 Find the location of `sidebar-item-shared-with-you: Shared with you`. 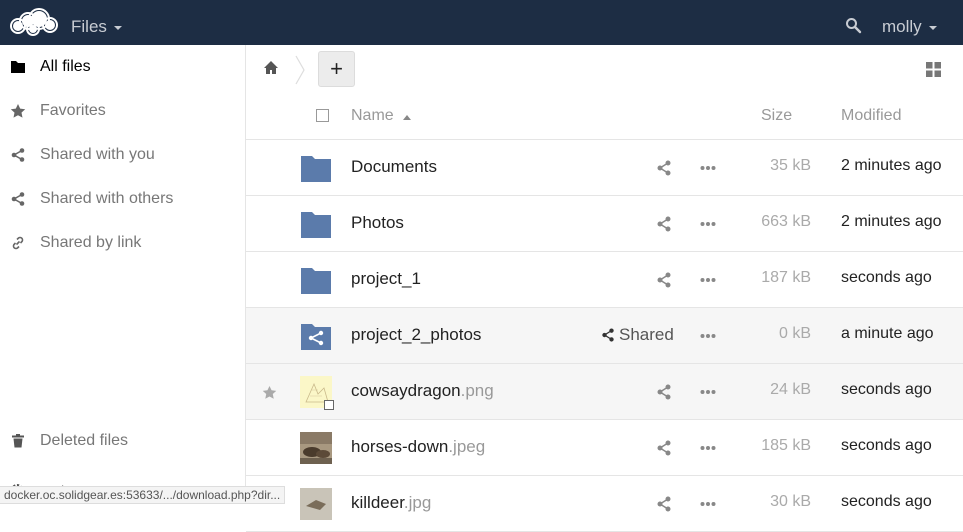

sidebar-item-shared-with-you: Shared with you is located at coordinates (122, 155).